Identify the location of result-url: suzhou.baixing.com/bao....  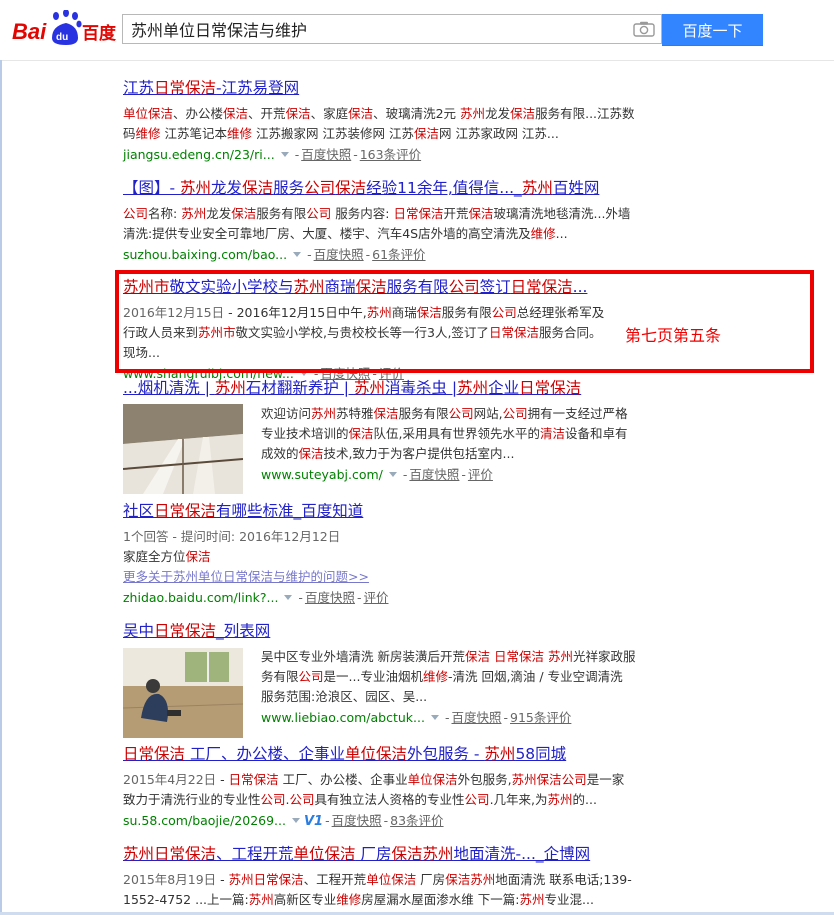
(205, 254).